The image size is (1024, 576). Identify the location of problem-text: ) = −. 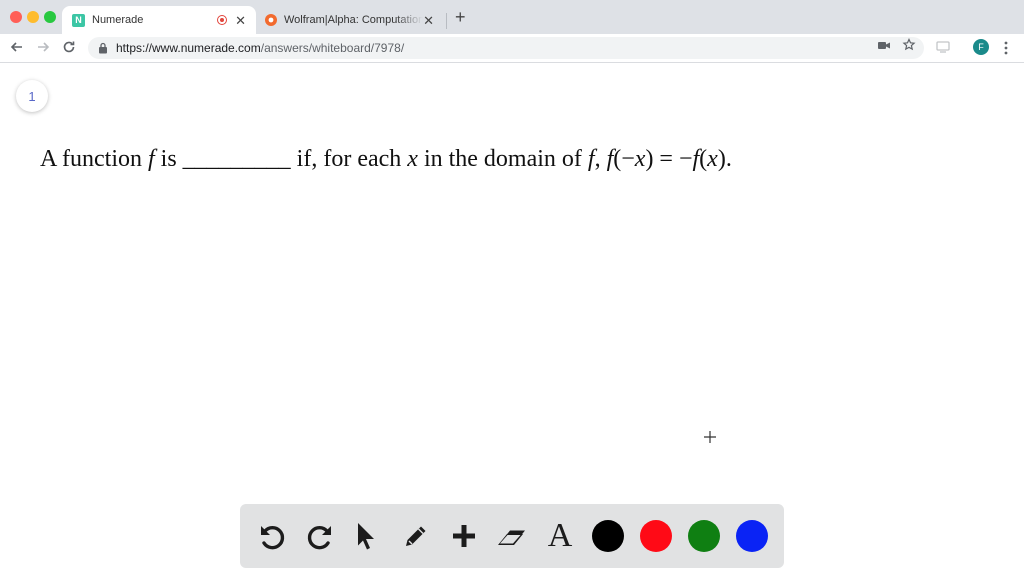
(669, 159).